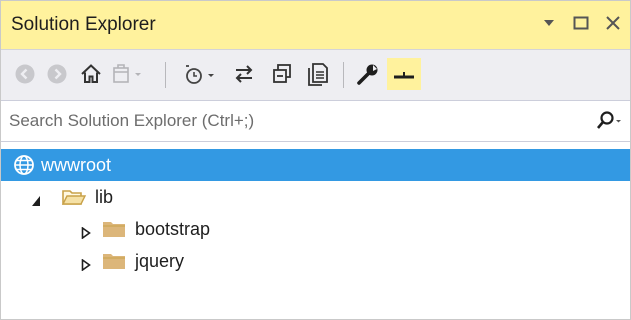 This screenshot has width=631, height=320. I want to click on forward-arrow-icon, so click(57, 74).